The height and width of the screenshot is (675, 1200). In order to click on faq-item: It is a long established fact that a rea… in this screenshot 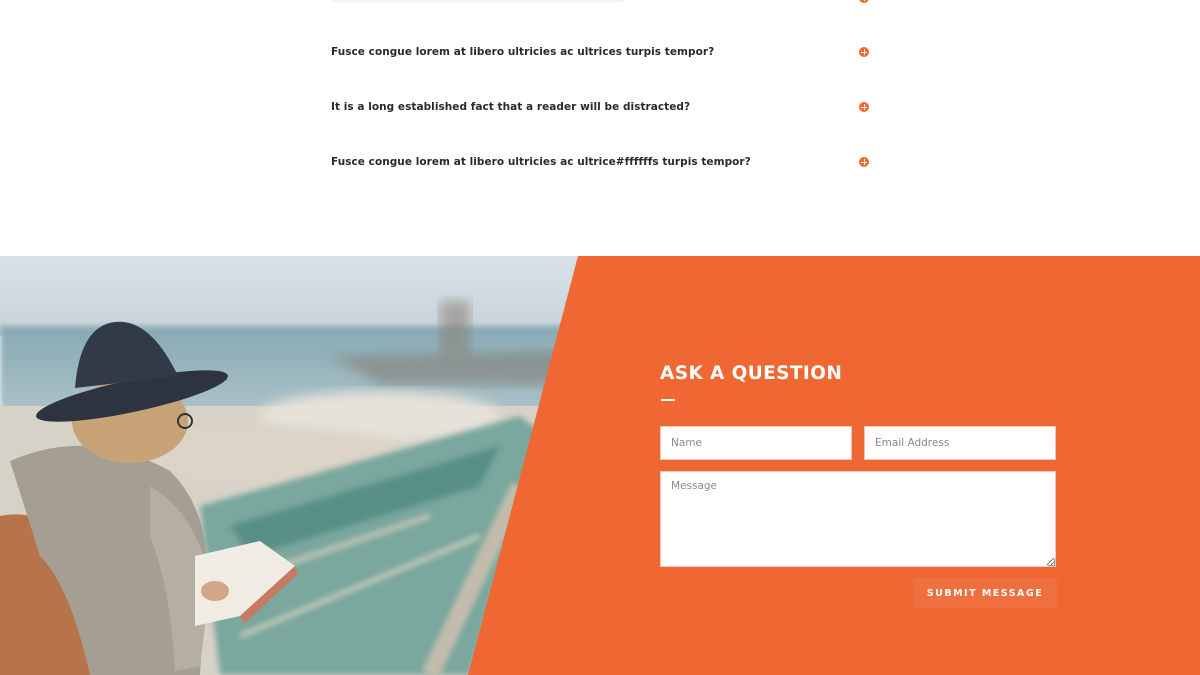, I will do `click(601, 107)`.